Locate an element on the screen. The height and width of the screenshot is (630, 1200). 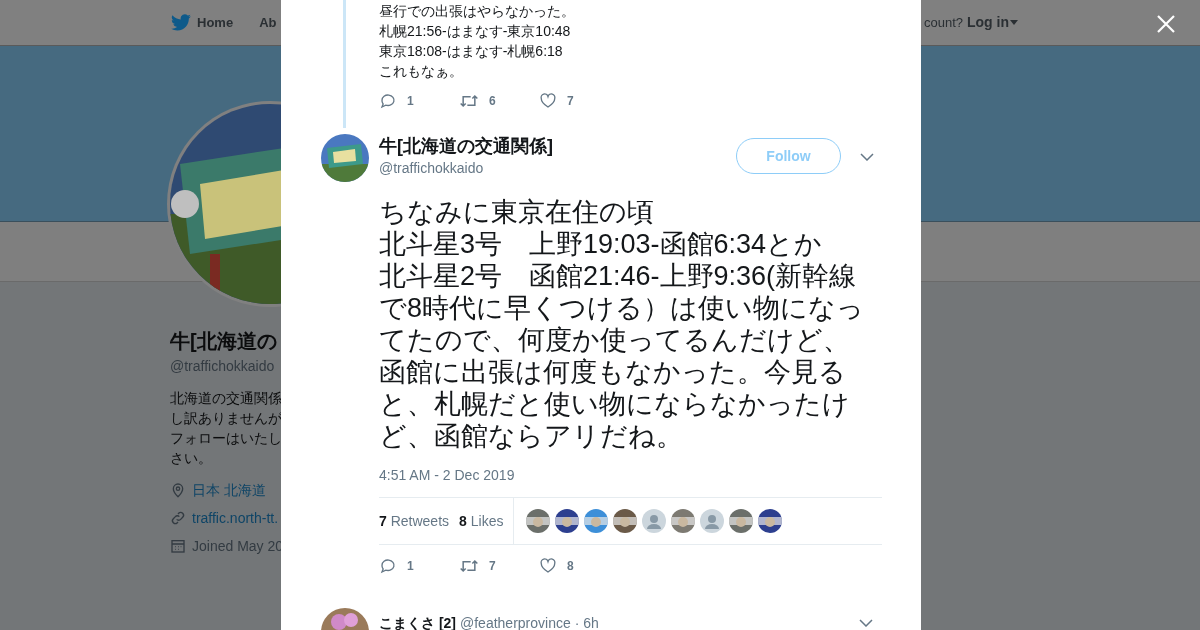
author-handle: @traffichokkaido is located at coordinates (466, 168).